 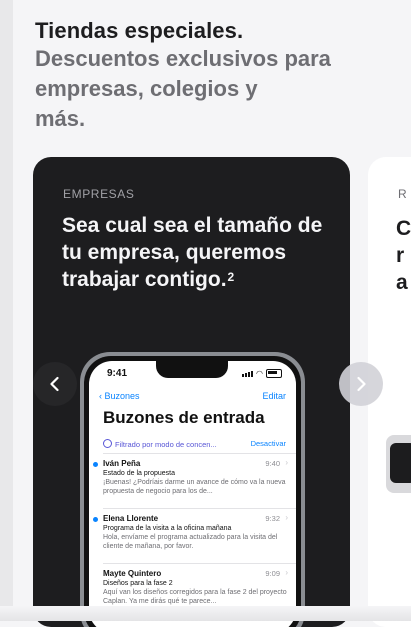 I want to click on previous-card-edge, so click(x=6, y=310).